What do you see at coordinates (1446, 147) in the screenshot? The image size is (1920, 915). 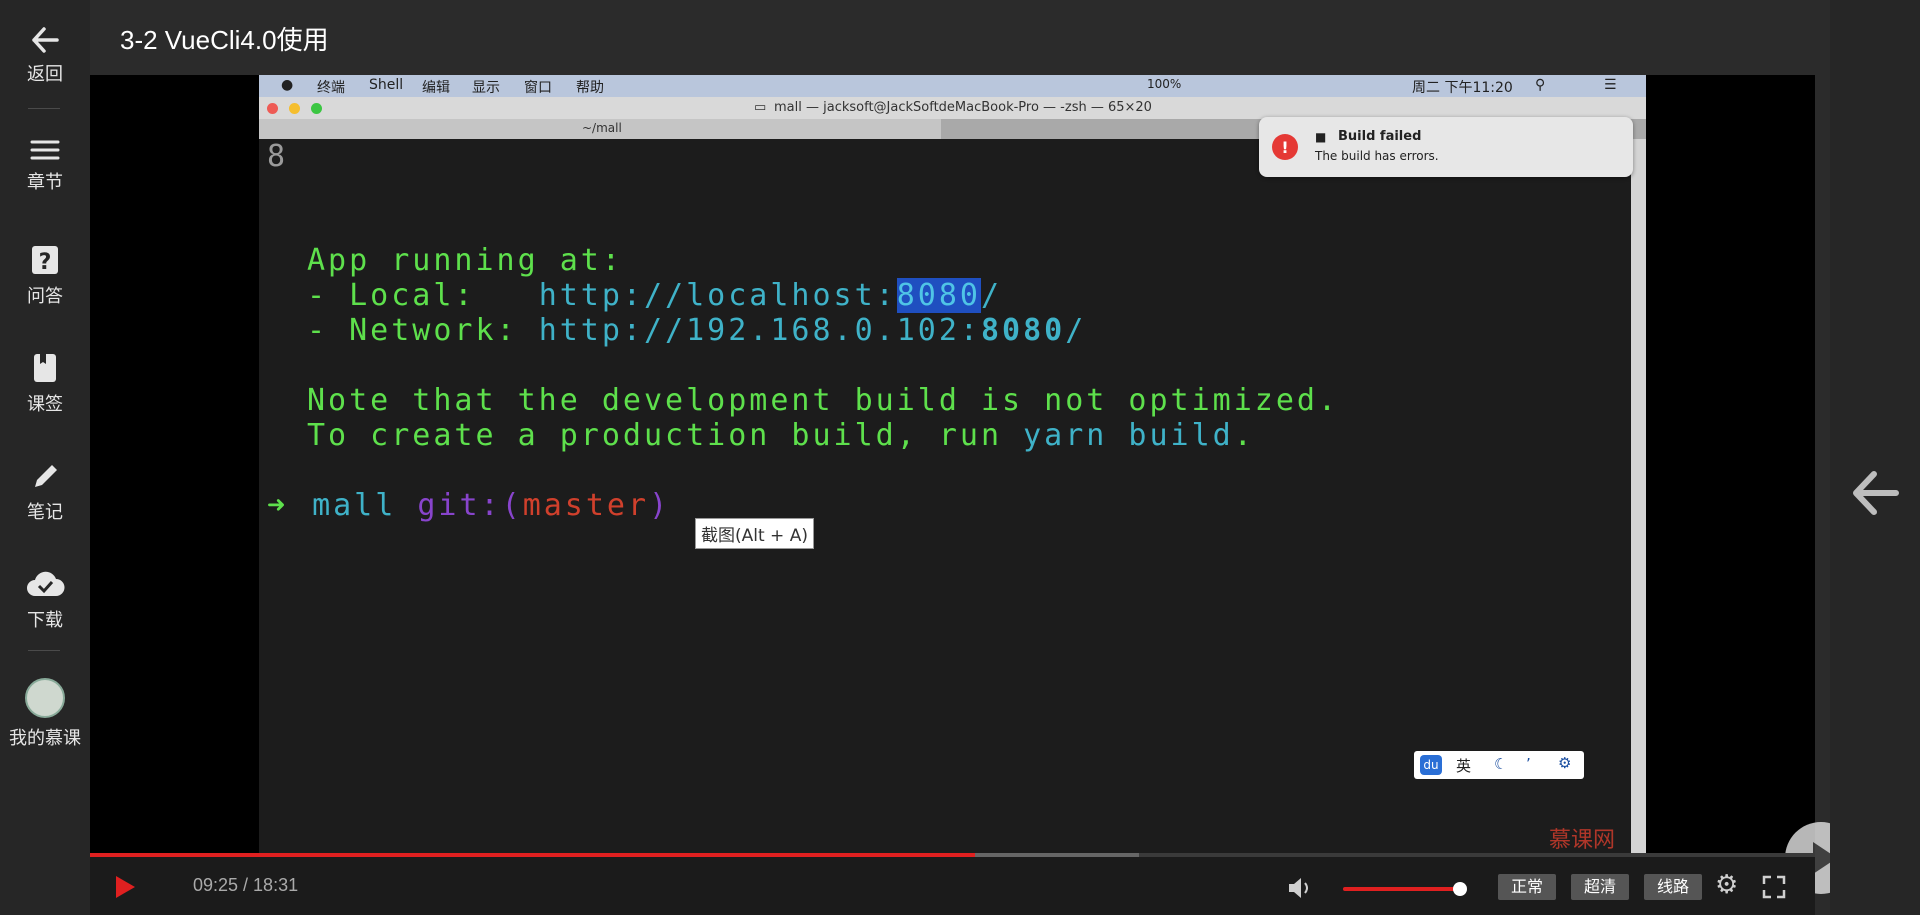 I see `build-failed-notification: ! ■ Build failed The build has errors.` at bounding box center [1446, 147].